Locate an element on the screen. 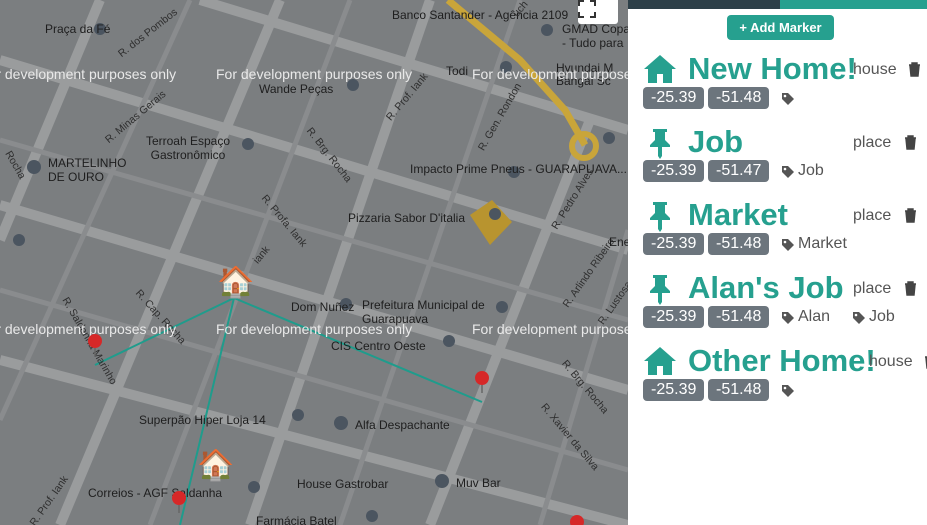  marker-name: Other Home! is located at coordinates (782, 360).